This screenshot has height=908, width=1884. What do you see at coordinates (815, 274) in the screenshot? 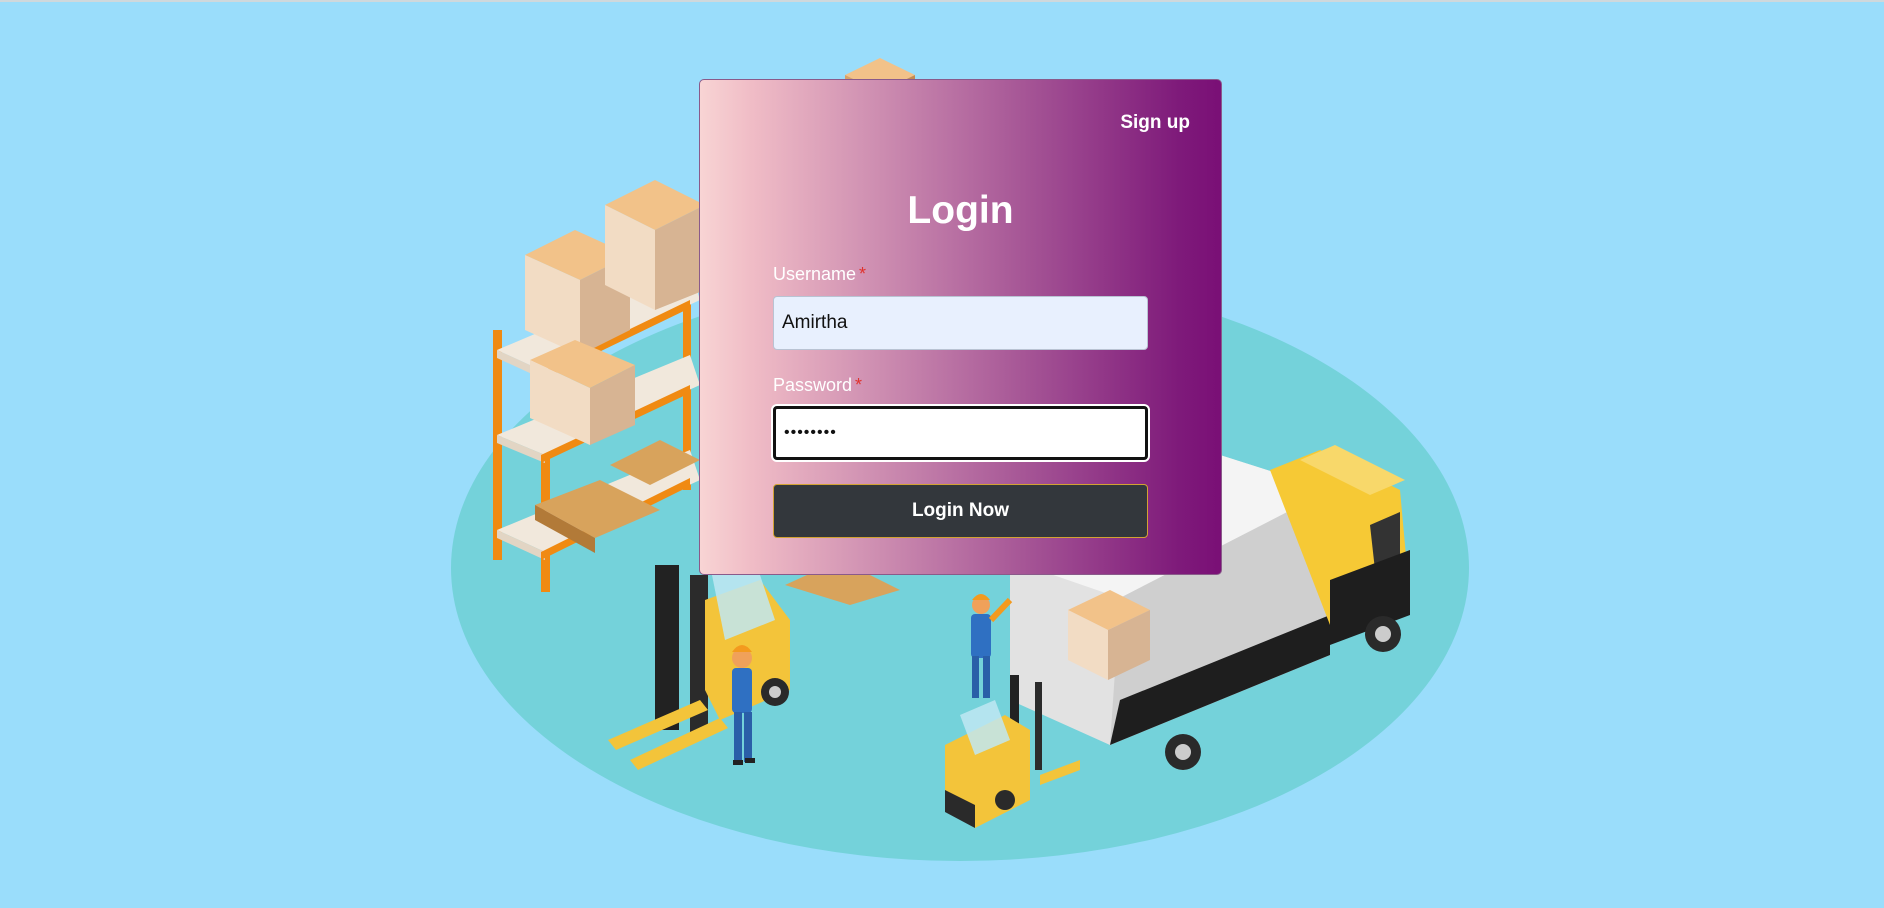
I see `username-label-text: Username` at bounding box center [815, 274].